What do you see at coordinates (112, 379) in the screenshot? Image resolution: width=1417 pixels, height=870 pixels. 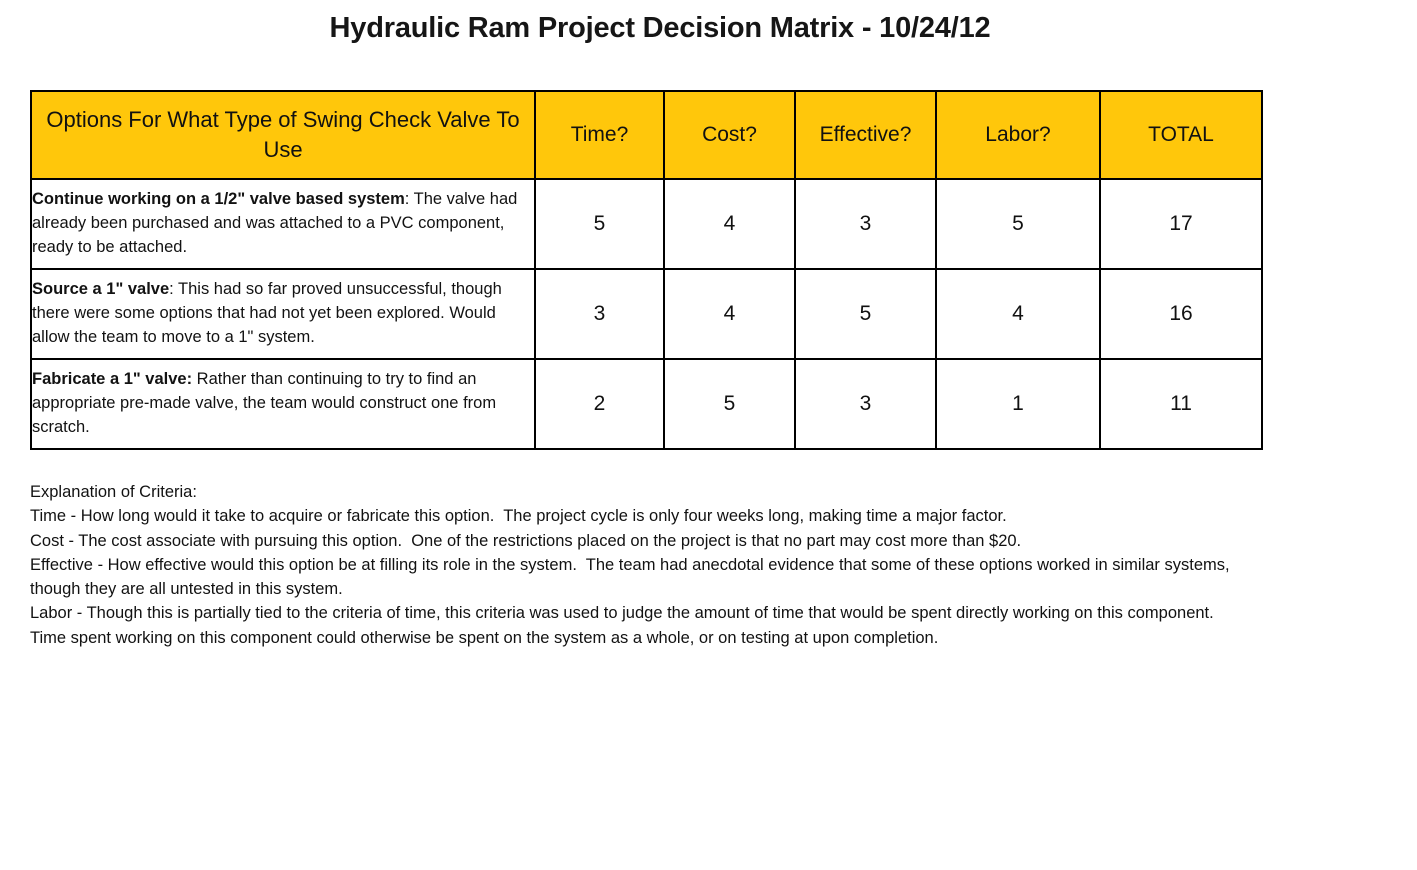 I see `option-title: Fabricate a 1" valve:` at bounding box center [112, 379].